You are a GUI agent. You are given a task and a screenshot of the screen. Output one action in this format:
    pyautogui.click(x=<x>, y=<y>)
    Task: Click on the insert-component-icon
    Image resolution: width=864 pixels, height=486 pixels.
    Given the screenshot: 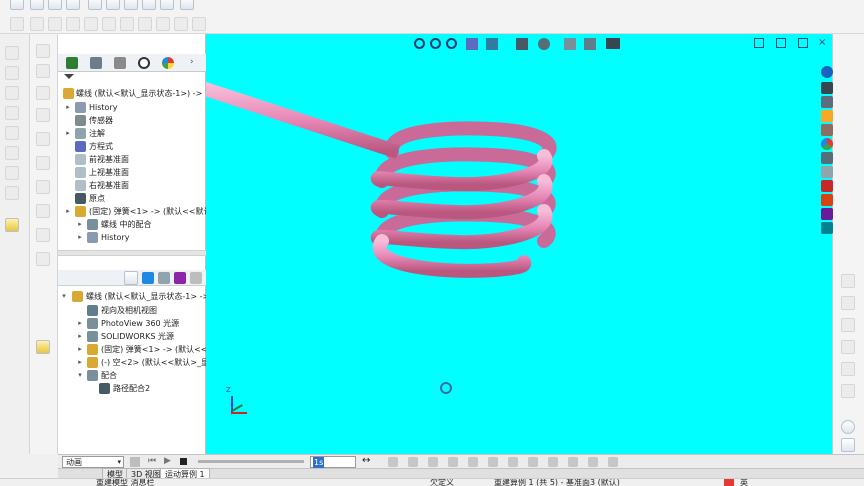 What is the action you would take?
    pyautogui.click(x=95, y=5)
    